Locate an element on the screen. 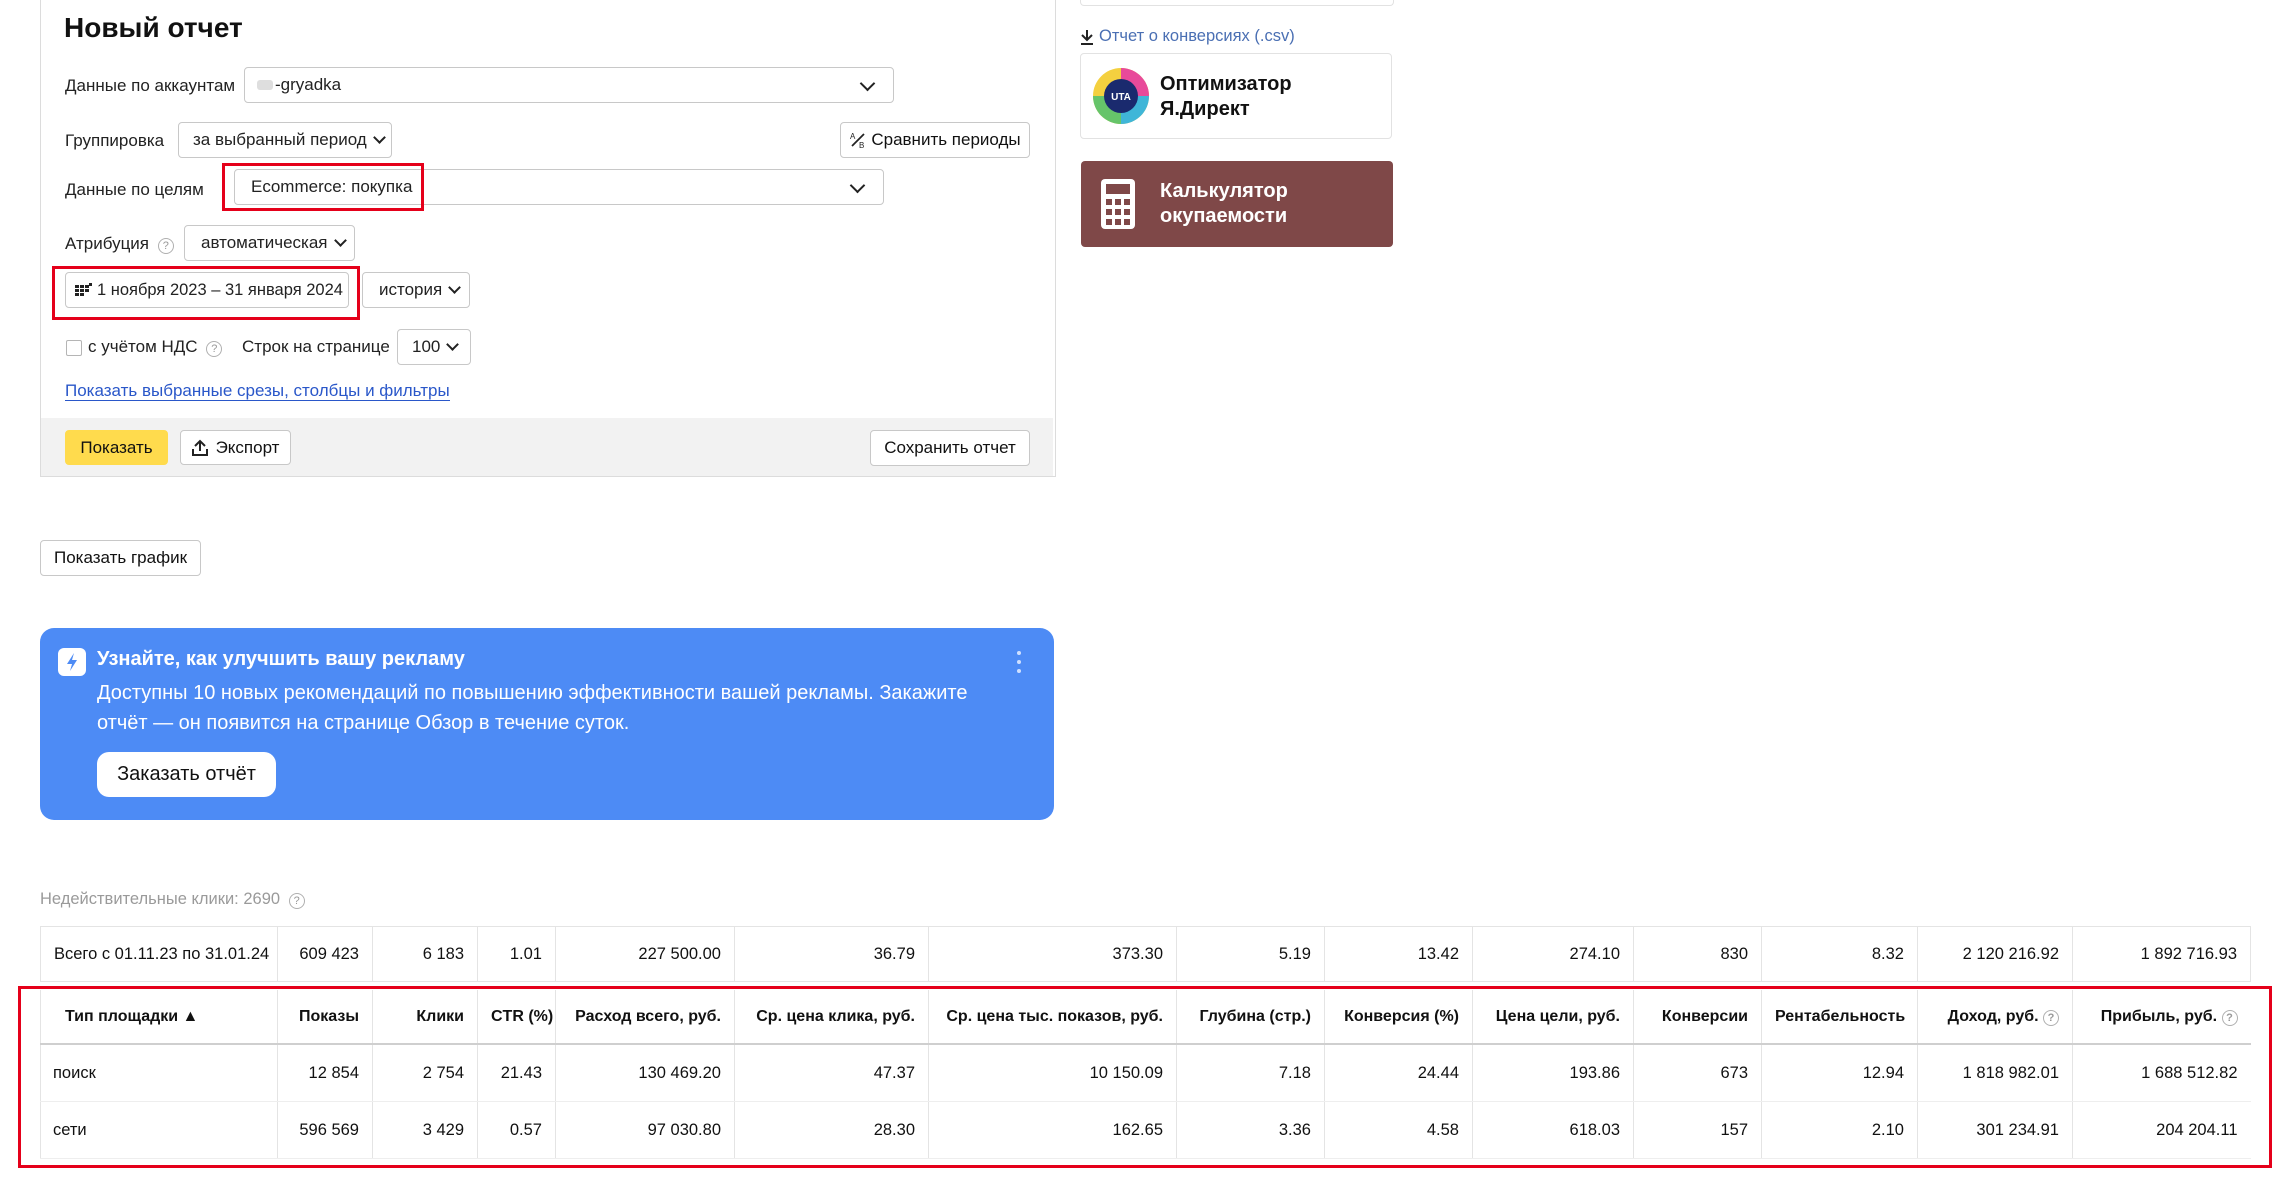 This screenshot has height=1178, width=2282. uta-logo: UTA is located at coordinates (1121, 96).